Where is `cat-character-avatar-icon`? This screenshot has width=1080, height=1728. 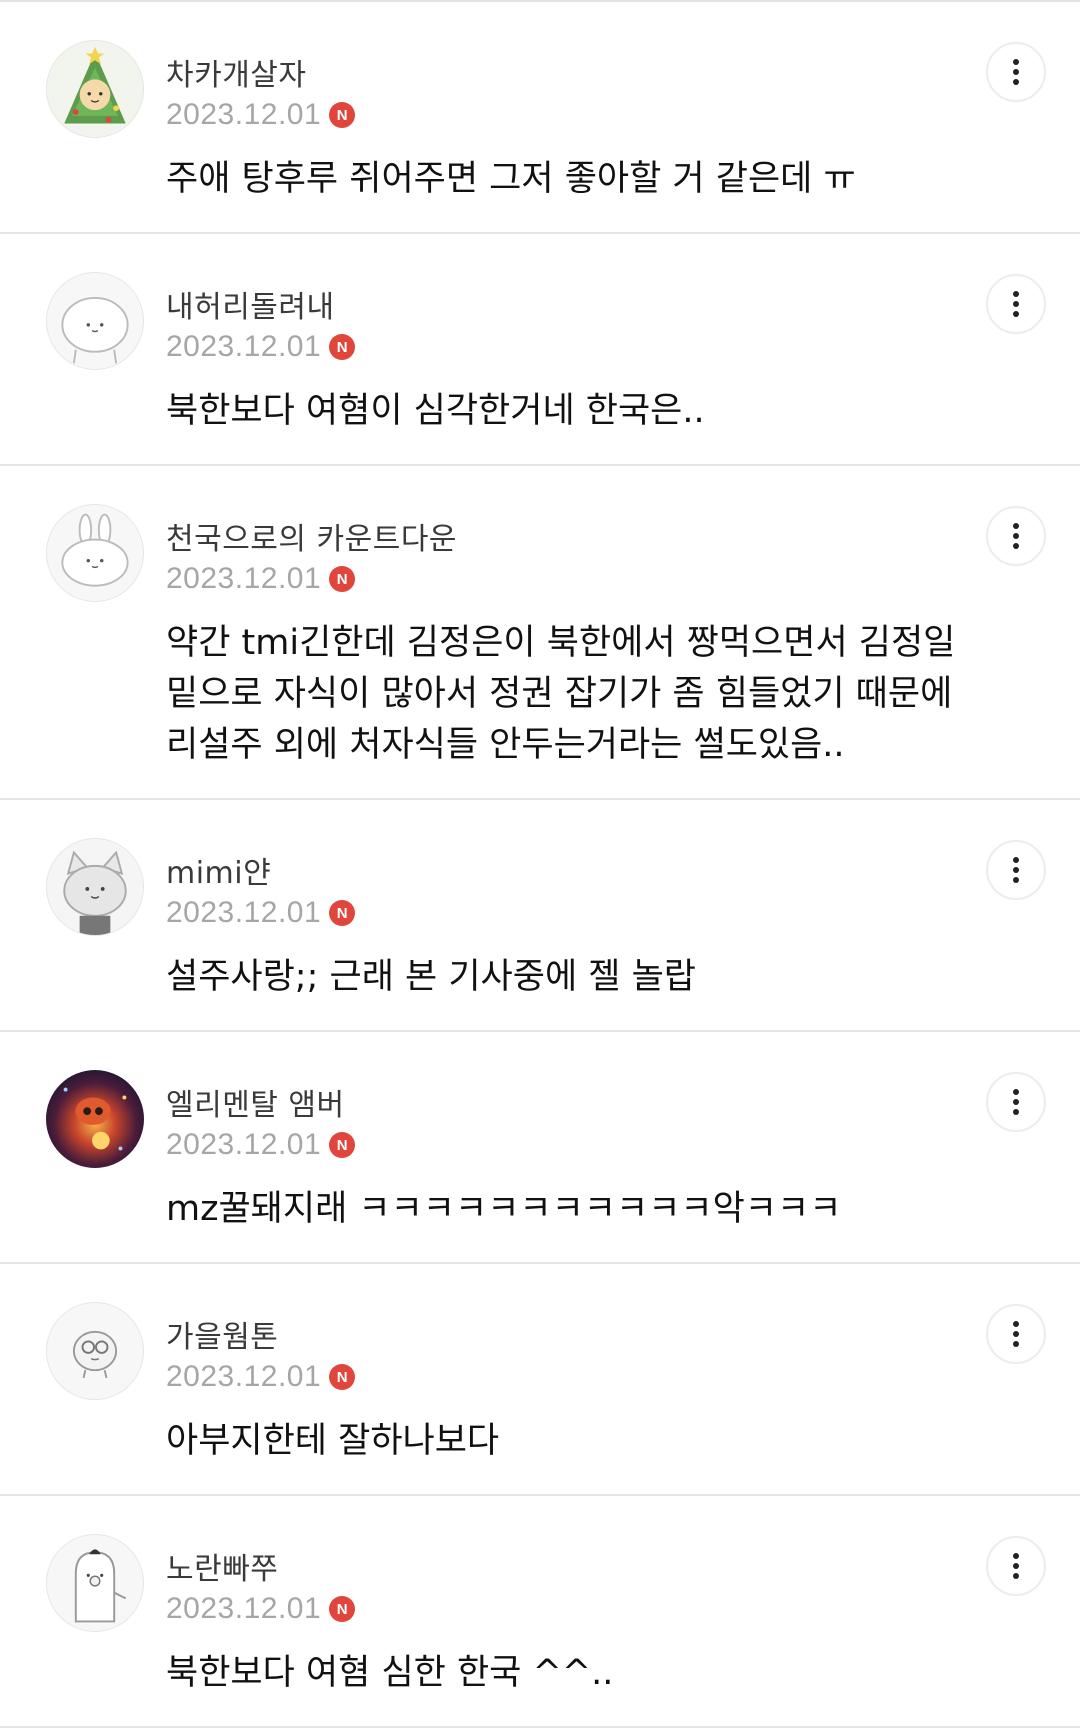
cat-character-avatar-icon is located at coordinates (95, 887).